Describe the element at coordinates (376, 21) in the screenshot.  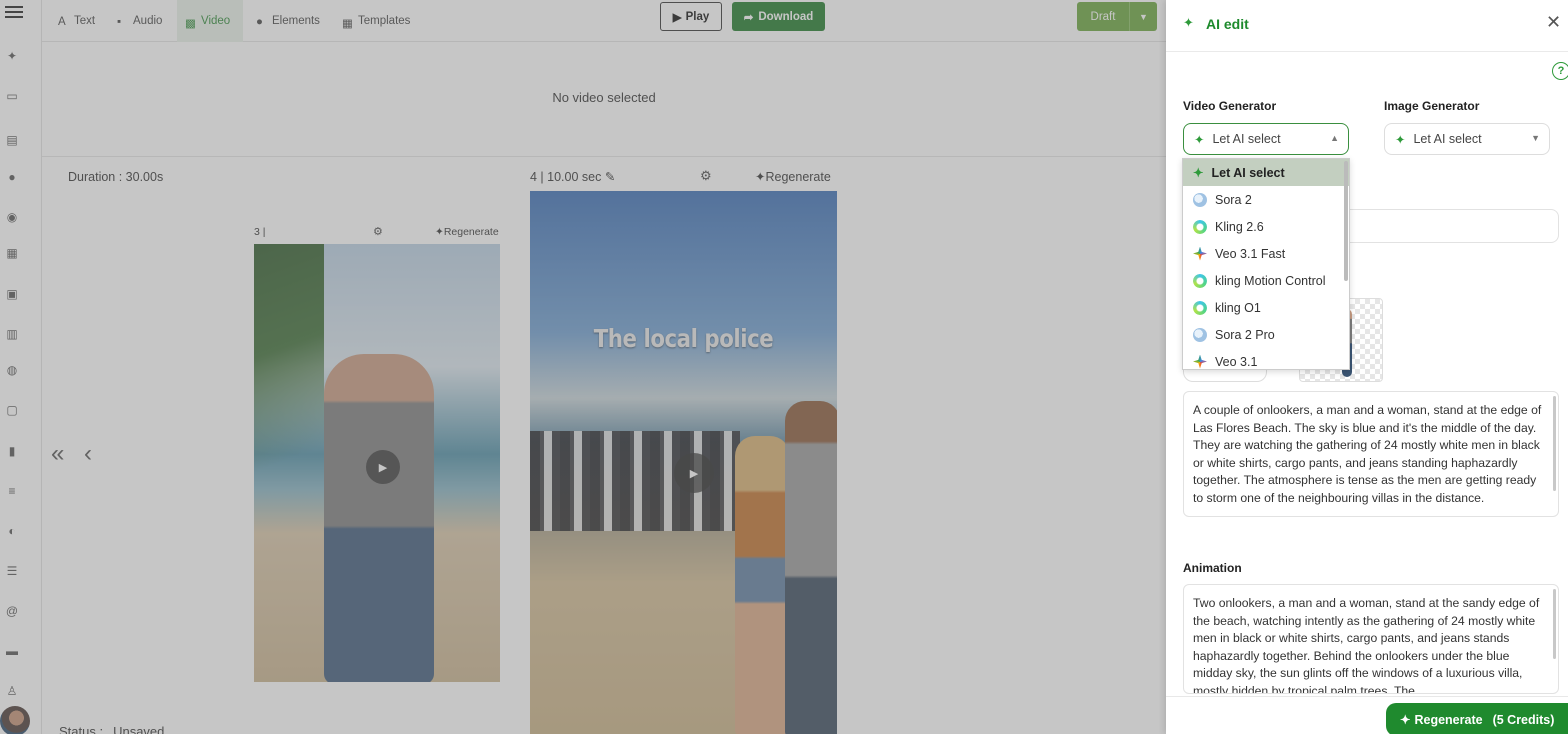
I see `tab-templates: ▦ Templates` at that location.